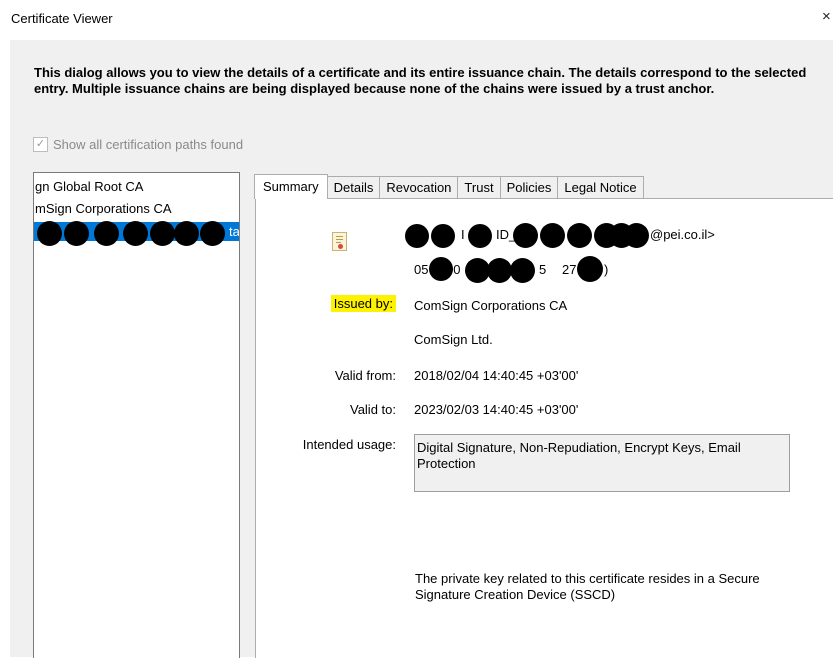 Image resolution: width=833 pixels, height=658 pixels. Describe the element at coordinates (62, 18) in the screenshot. I see `window-title: Certificate Viewer` at that location.